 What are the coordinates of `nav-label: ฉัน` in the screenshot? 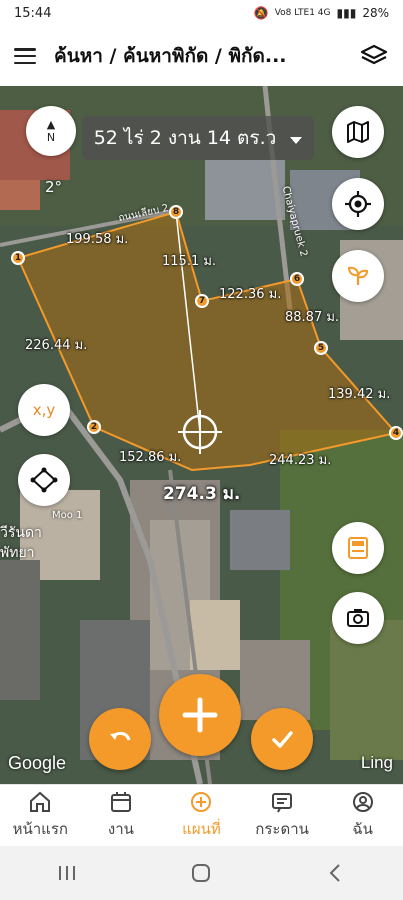 It's located at (362, 829).